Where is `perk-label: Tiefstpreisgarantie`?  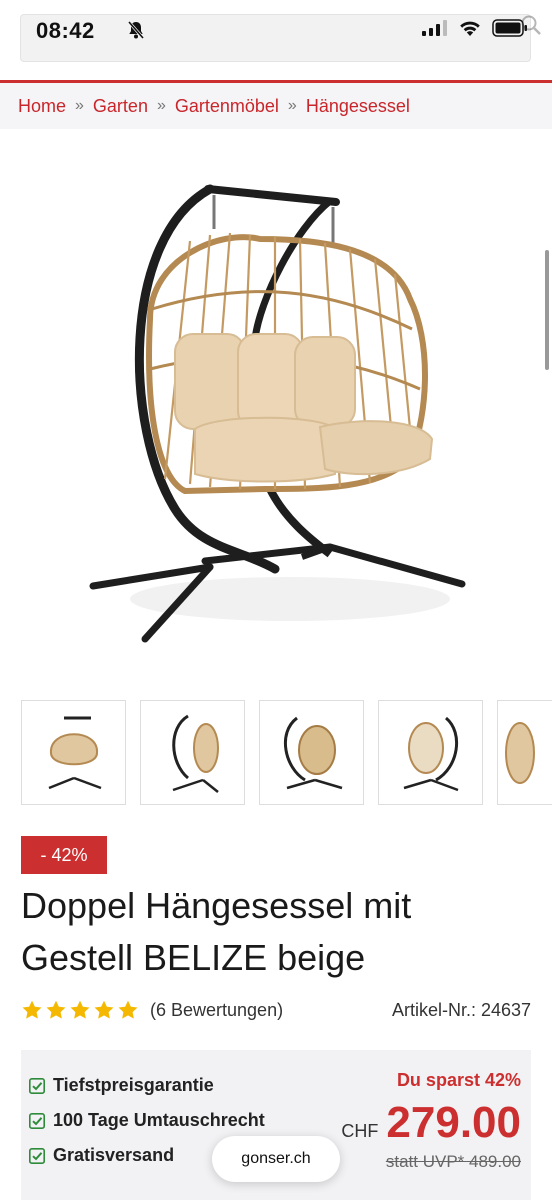
perk-label: Tiefstpreisgarantie is located at coordinates (133, 1085).